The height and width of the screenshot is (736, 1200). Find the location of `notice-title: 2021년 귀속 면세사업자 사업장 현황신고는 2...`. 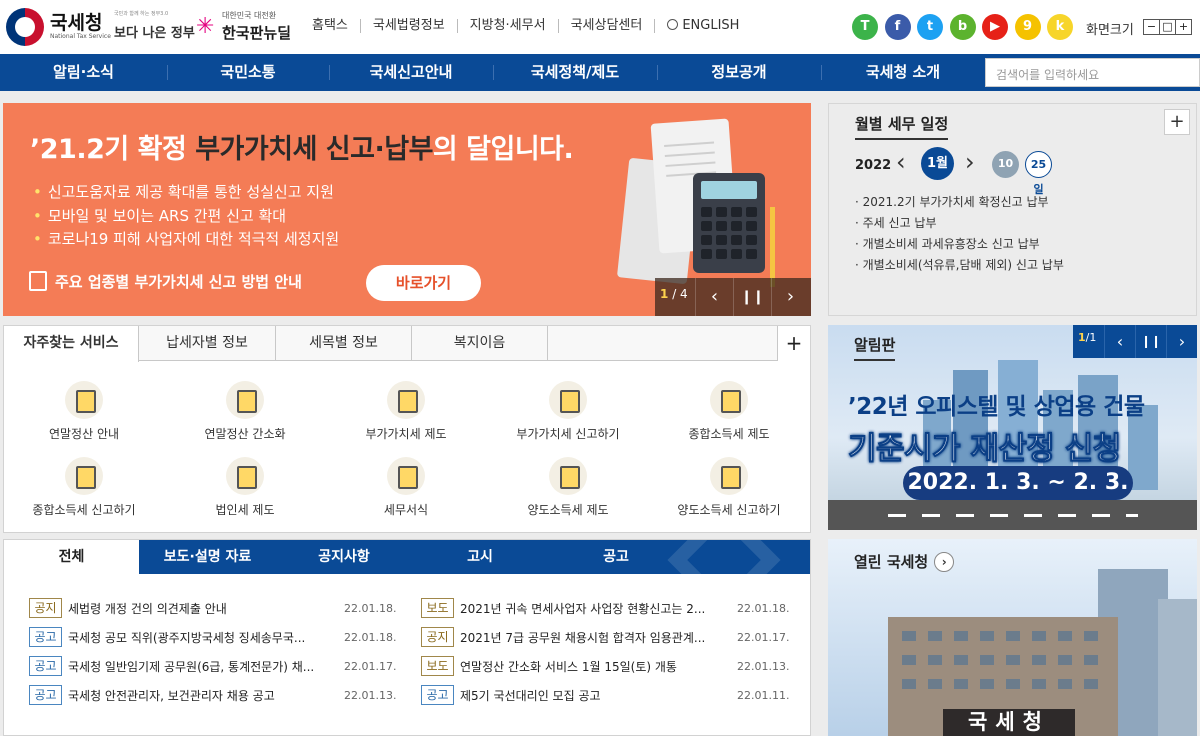

notice-title: 2021년 귀속 면세사업자 사업장 현황신고는 2... is located at coordinates (582, 608).